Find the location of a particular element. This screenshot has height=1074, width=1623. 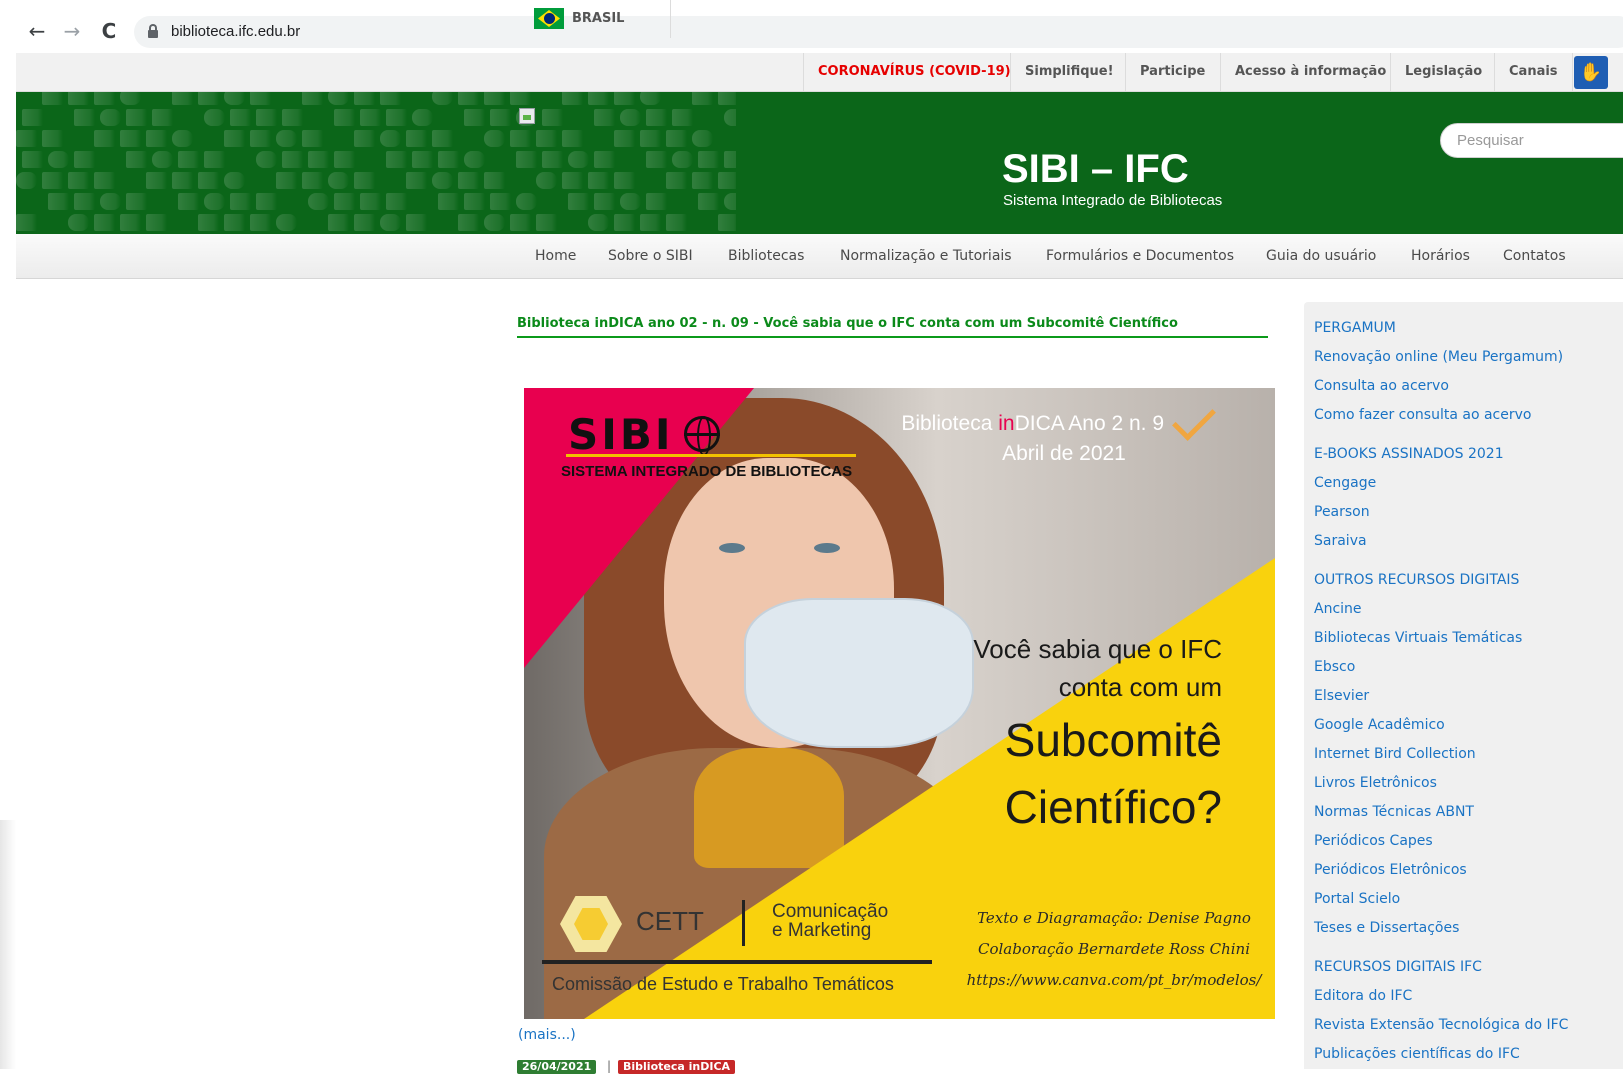

sidebar-link: Pearson is located at coordinates (1342, 512).